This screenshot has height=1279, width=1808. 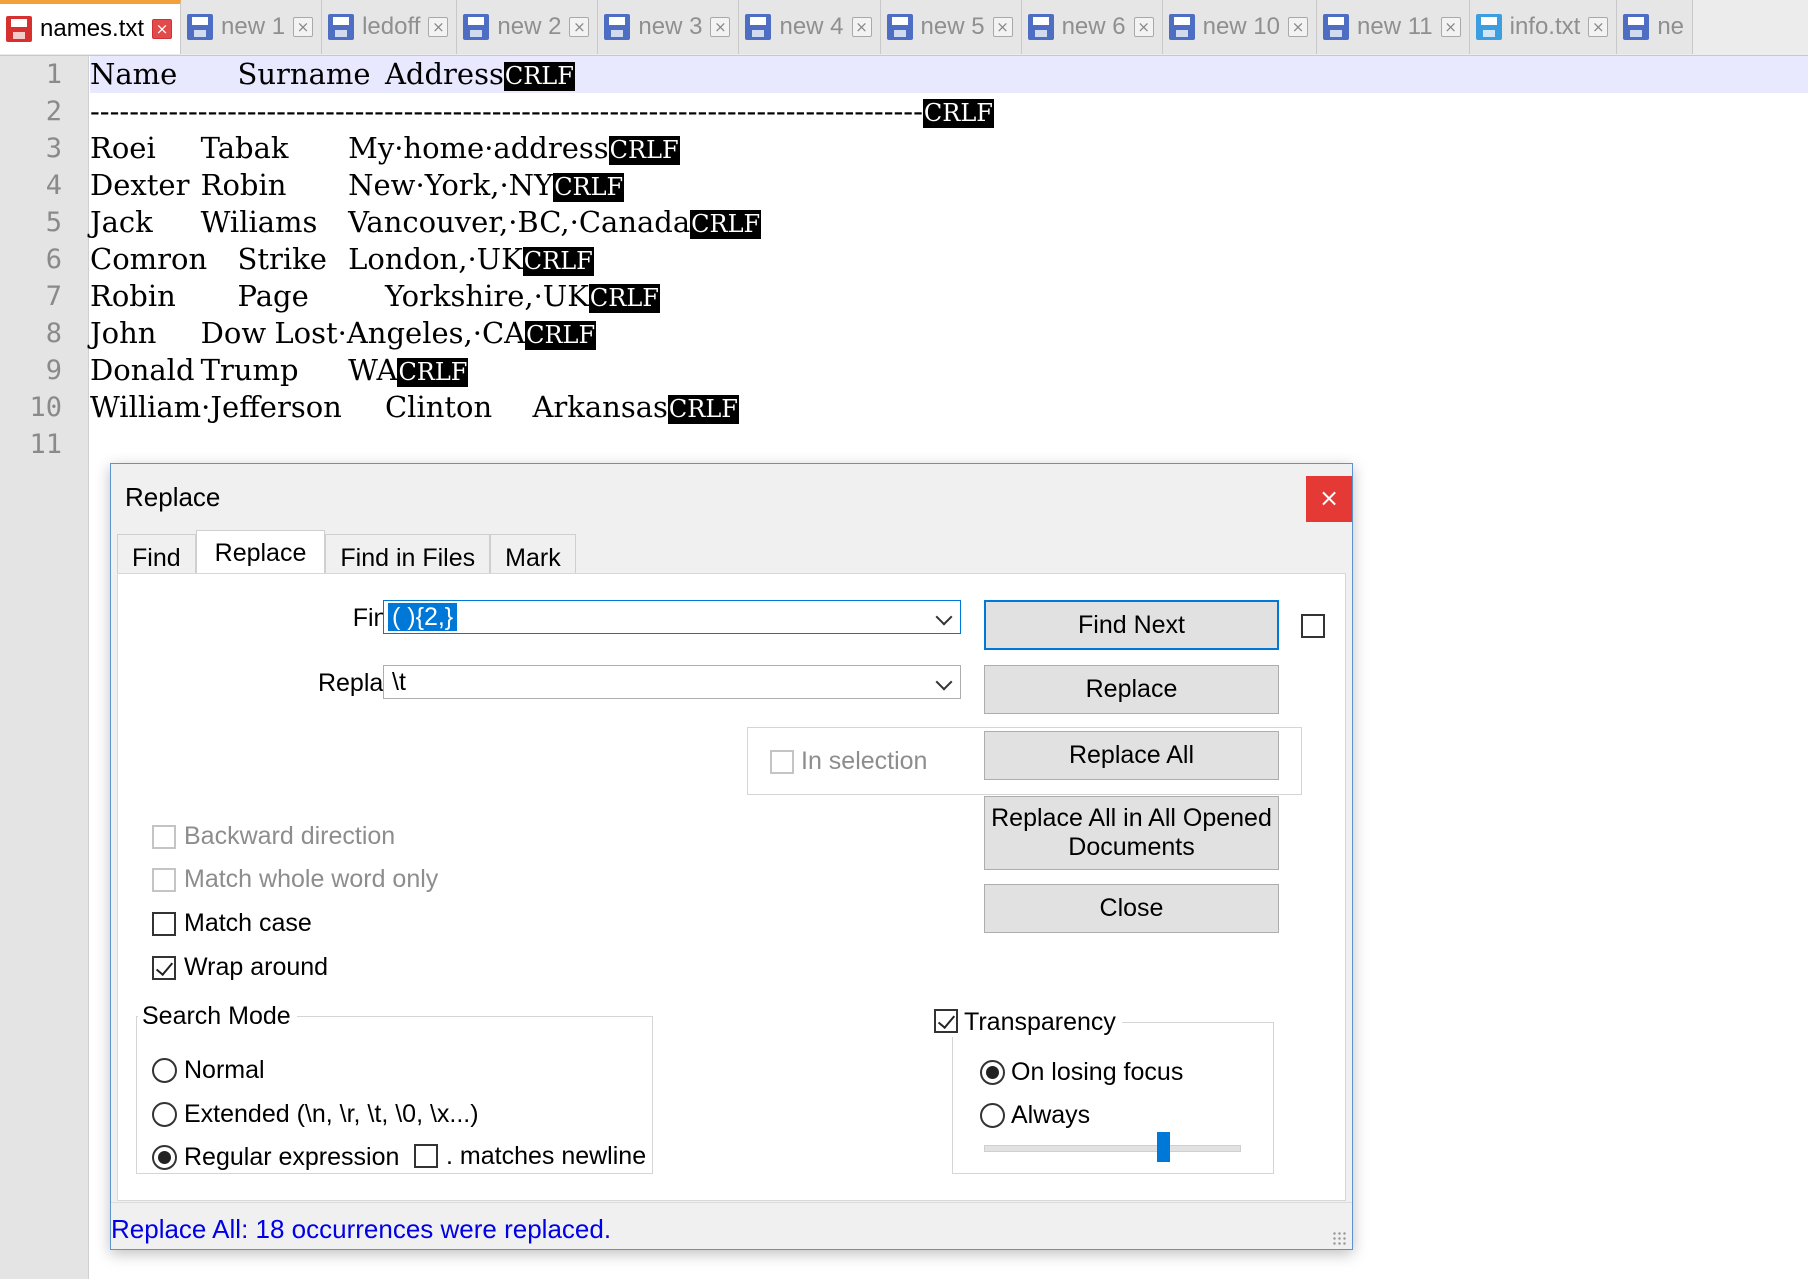 I want to click on code-line: John Dow Lost·Angeles,·CACRLF, so click(x=949, y=333).